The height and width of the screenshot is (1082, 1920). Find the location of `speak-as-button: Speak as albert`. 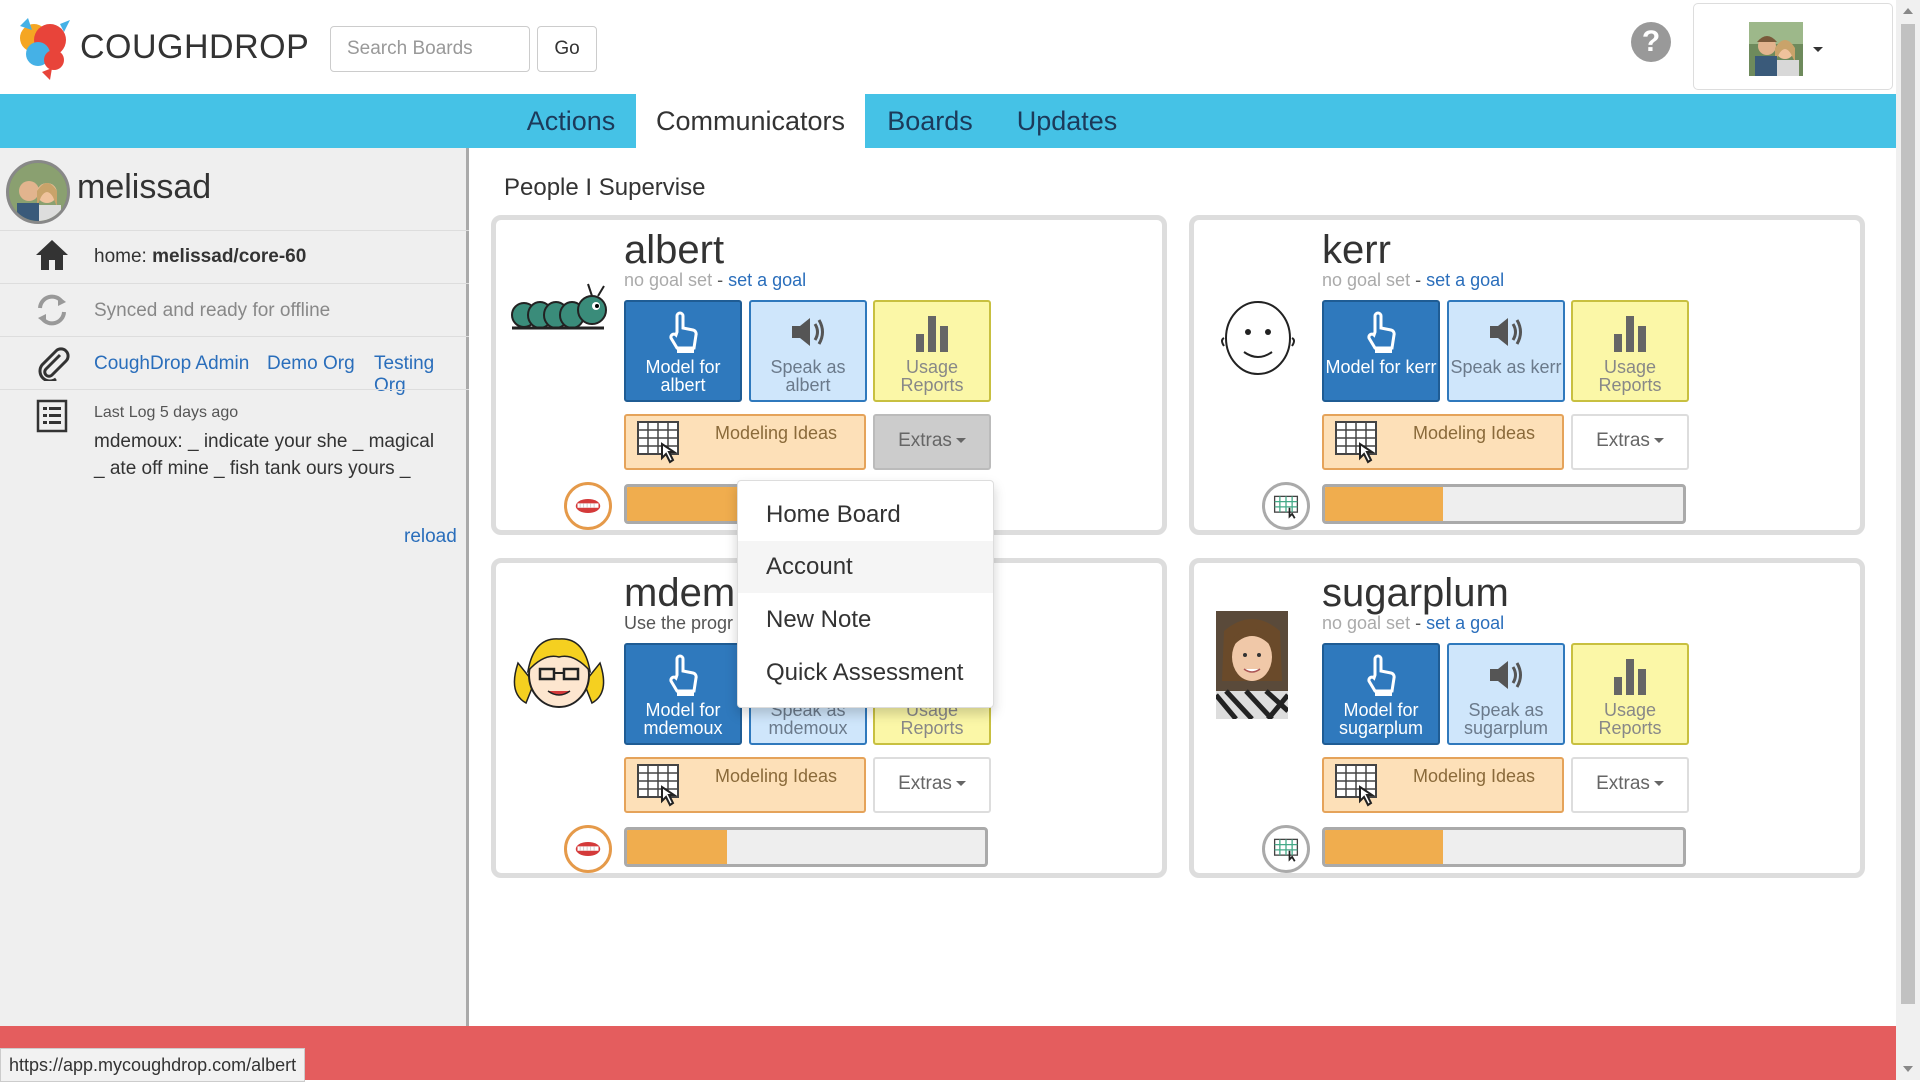

speak-as-button: Speak as albert is located at coordinates (808, 351).